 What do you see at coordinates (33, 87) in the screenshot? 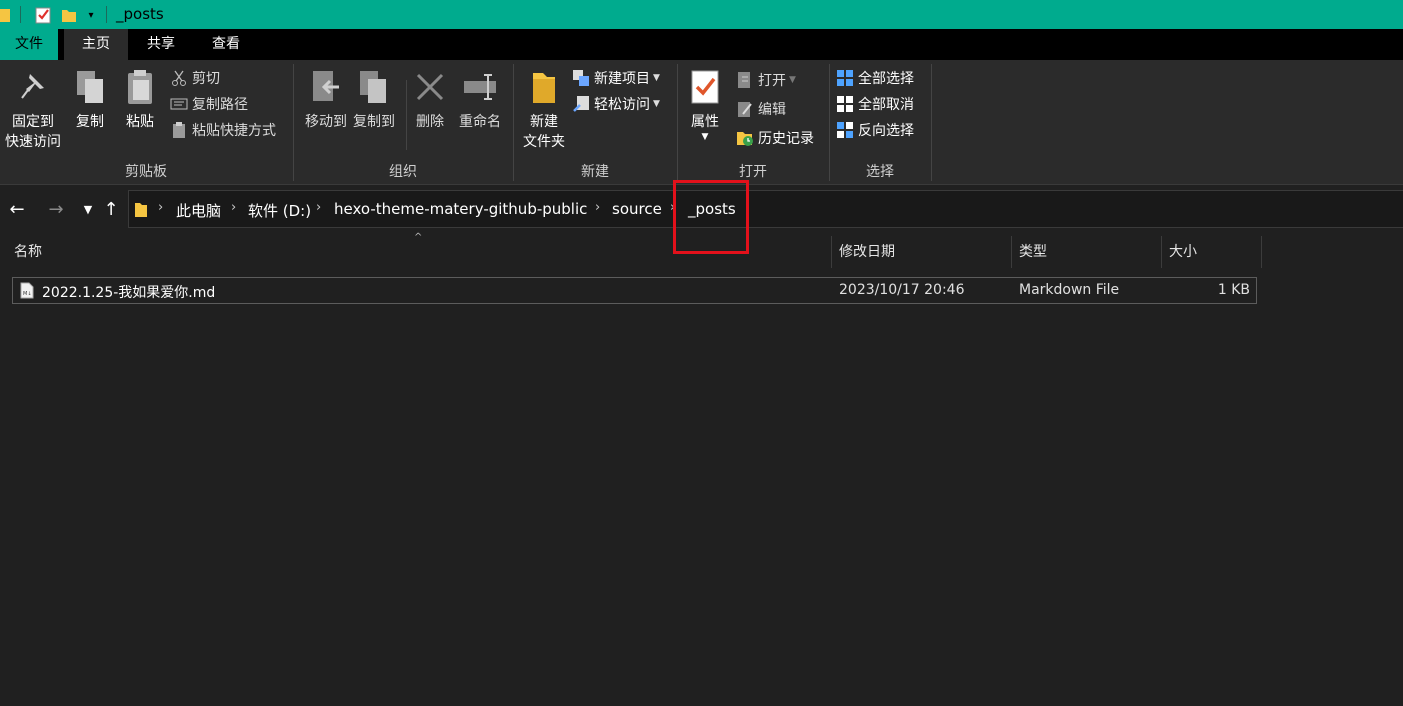
I see `pin-icon` at bounding box center [33, 87].